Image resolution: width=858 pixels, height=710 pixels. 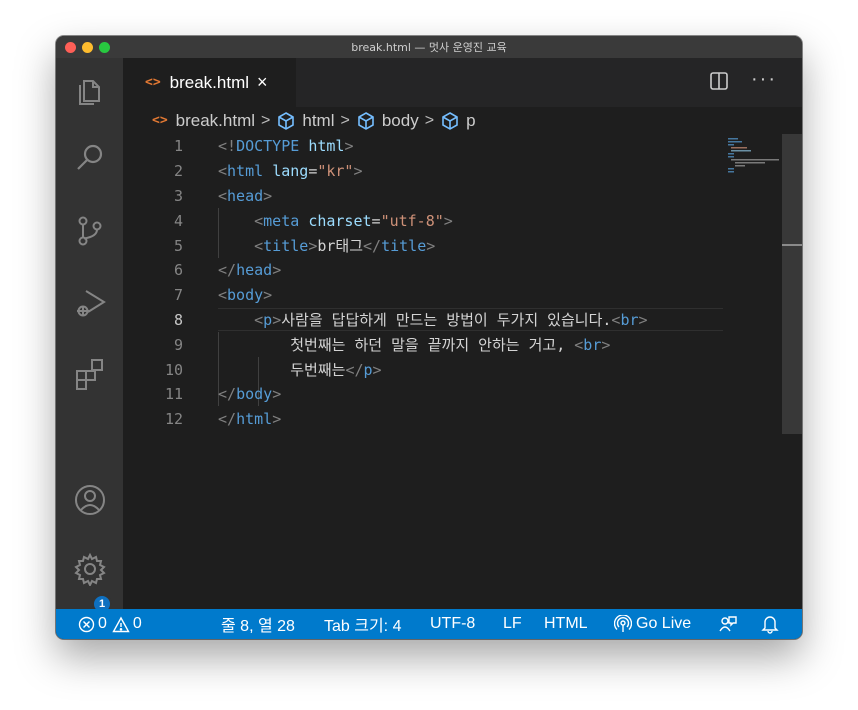 I want to click on eol-status: LF, so click(x=512, y=624).